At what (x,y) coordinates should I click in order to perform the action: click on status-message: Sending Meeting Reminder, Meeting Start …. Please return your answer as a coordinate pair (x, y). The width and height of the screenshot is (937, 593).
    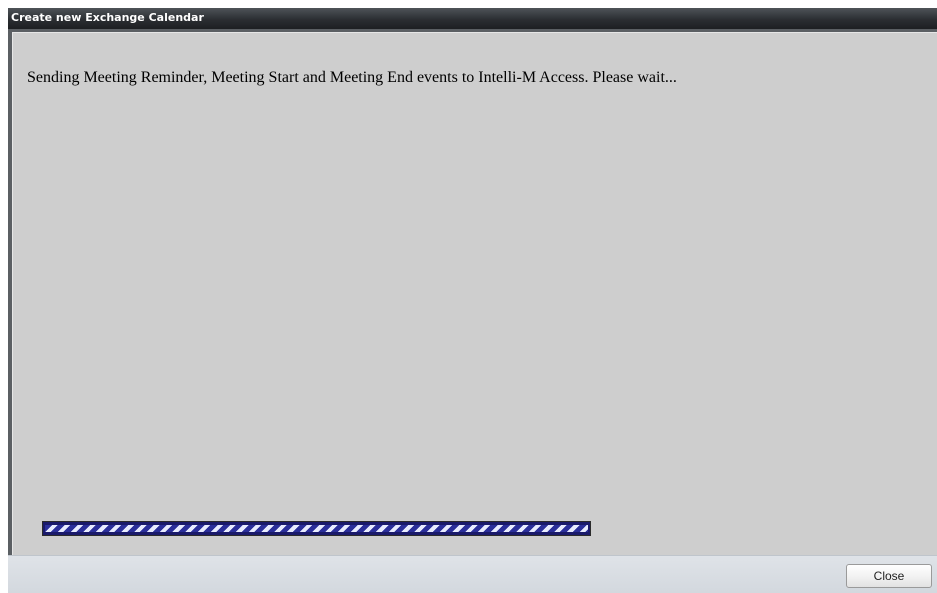
    Looking at the image, I should click on (352, 77).